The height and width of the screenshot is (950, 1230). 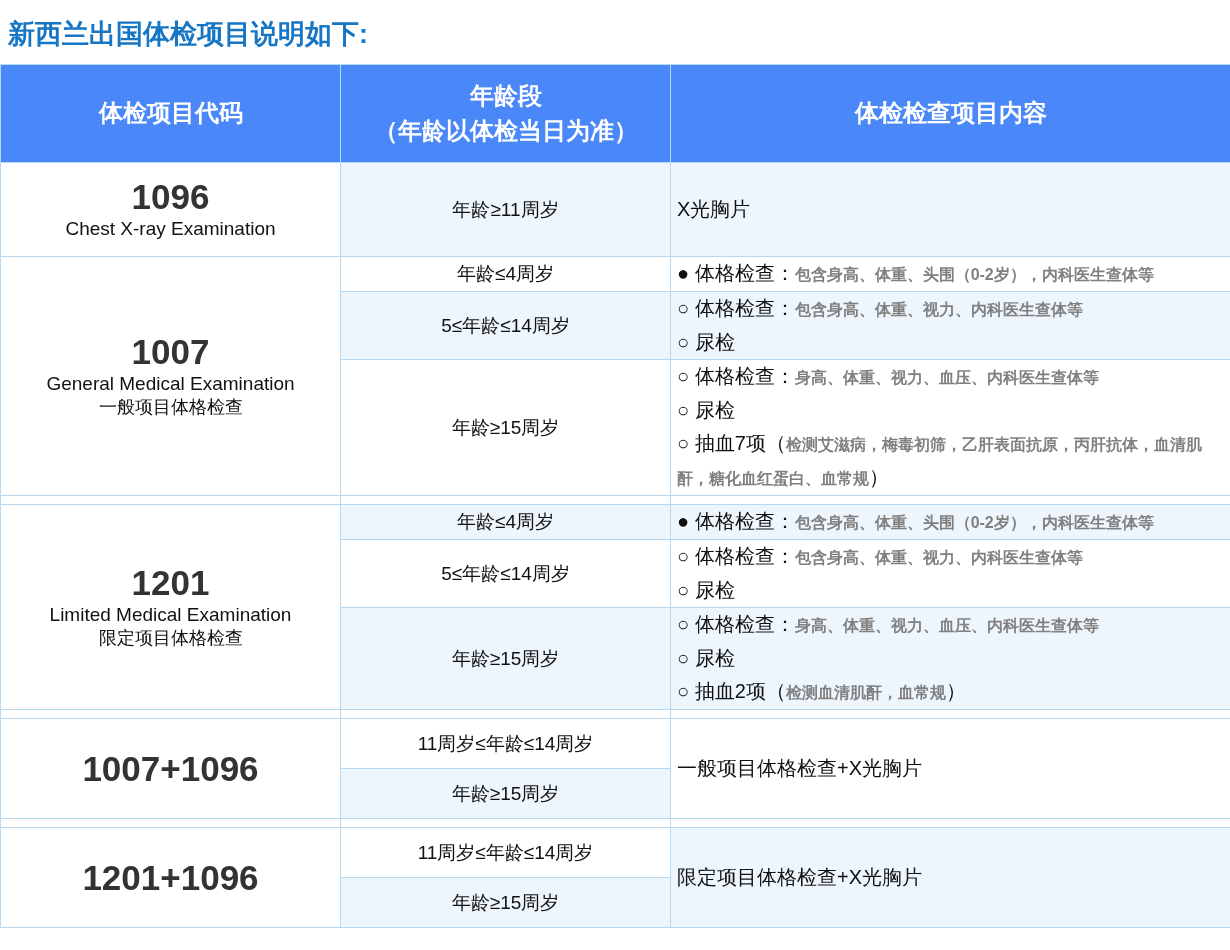 What do you see at coordinates (170, 197) in the screenshot?
I see `code-number: 1096` at bounding box center [170, 197].